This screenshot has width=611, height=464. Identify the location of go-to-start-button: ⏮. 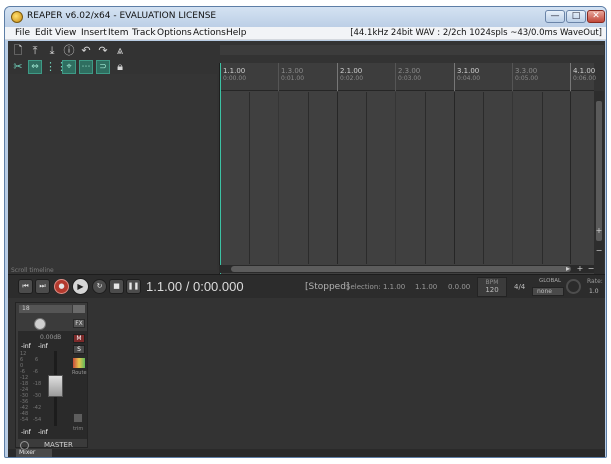
(25, 286).